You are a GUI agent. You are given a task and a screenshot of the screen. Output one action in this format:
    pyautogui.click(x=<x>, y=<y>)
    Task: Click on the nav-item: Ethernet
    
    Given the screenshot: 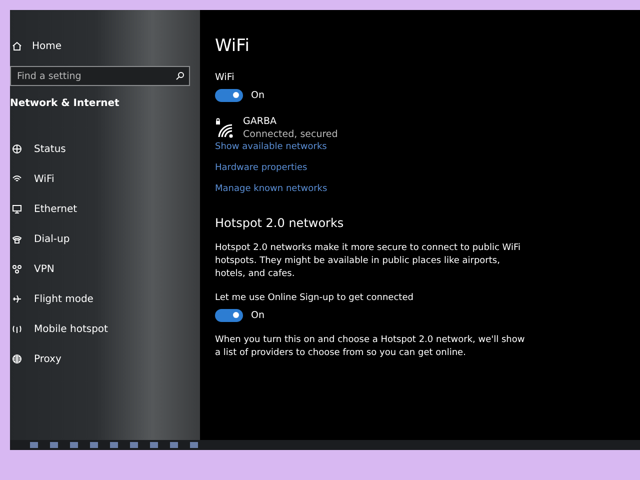 What is the action you would take?
    pyautogui.click(x=105, y=209)
    